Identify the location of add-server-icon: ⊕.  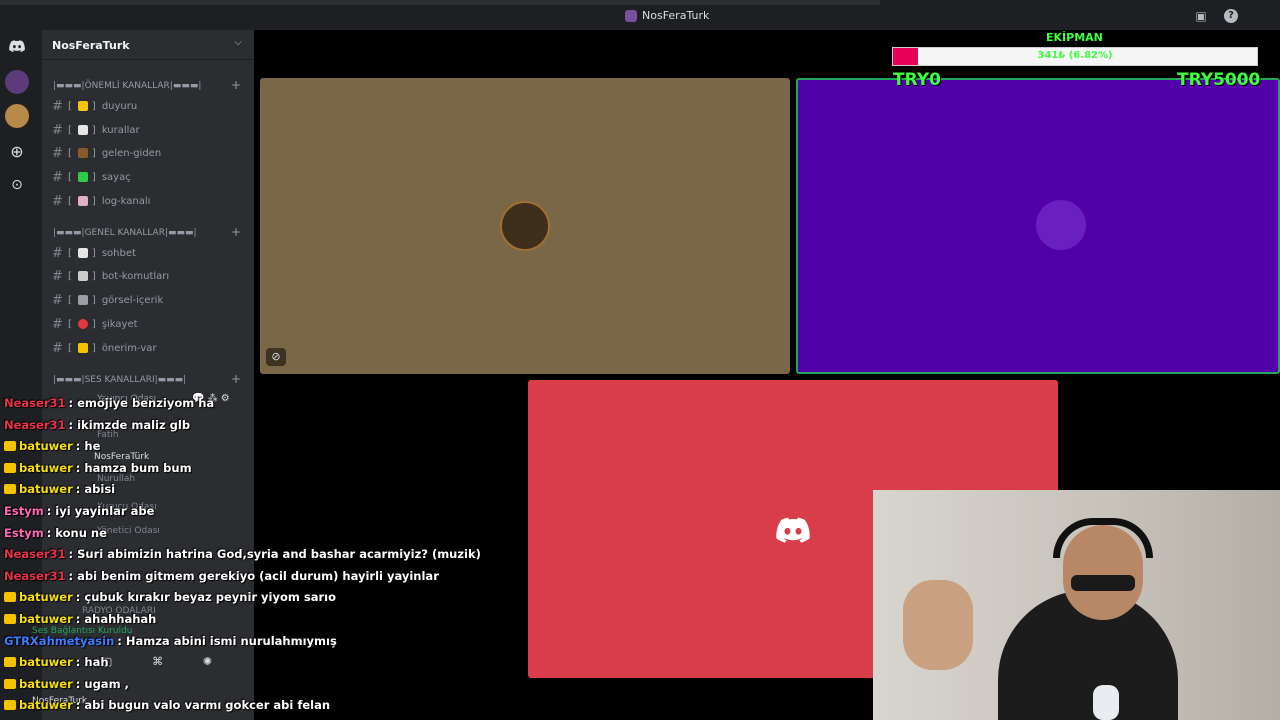
(17, 152).